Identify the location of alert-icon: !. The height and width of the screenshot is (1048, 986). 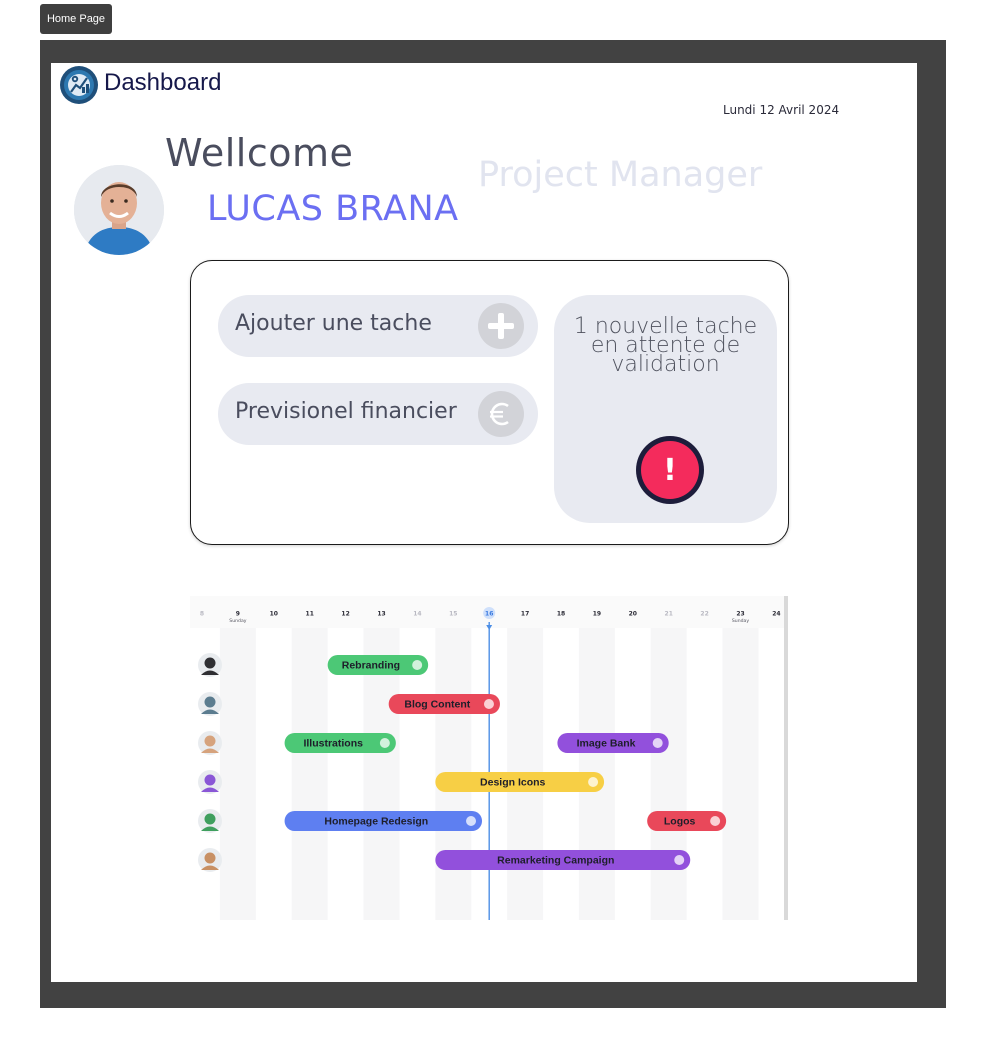
(670, 470).